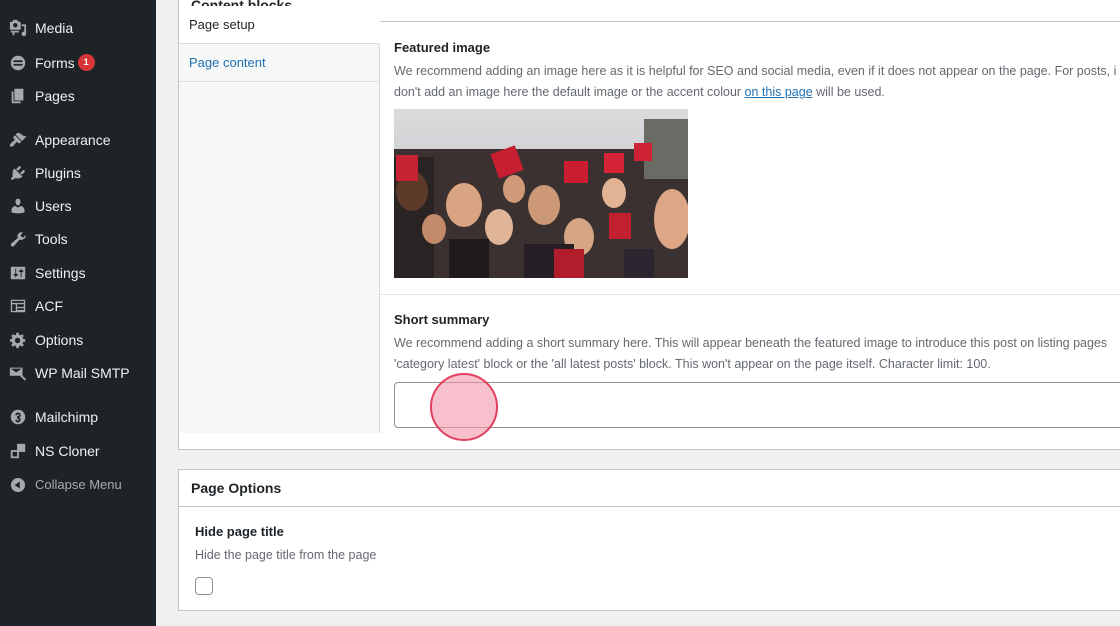 Image resolution: width=1120 pixels, height=626 pixels. I want to click on click-indicator, so click(464, 407).